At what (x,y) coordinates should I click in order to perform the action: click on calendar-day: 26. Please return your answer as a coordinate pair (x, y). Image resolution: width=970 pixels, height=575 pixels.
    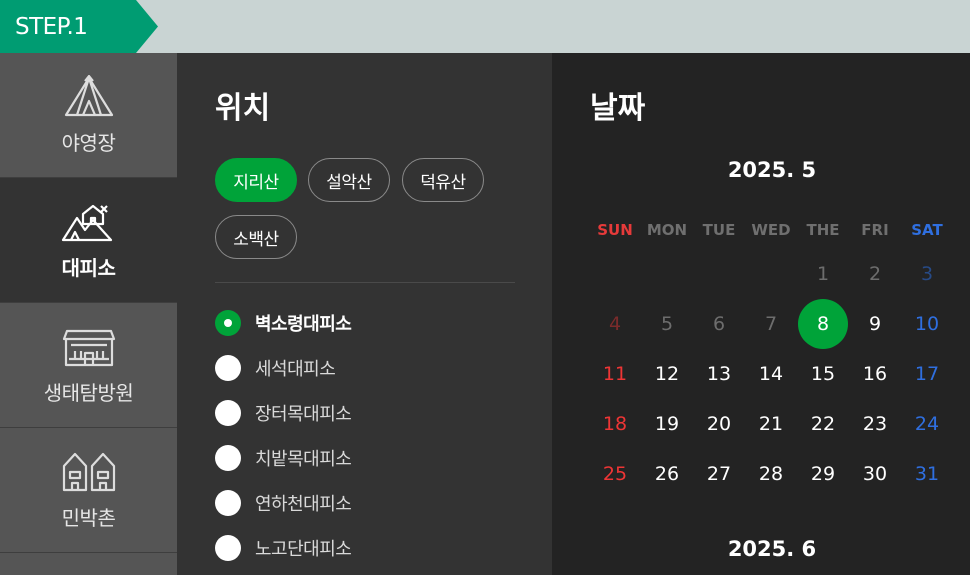
    Looking at the image, I should click on (667, 474).